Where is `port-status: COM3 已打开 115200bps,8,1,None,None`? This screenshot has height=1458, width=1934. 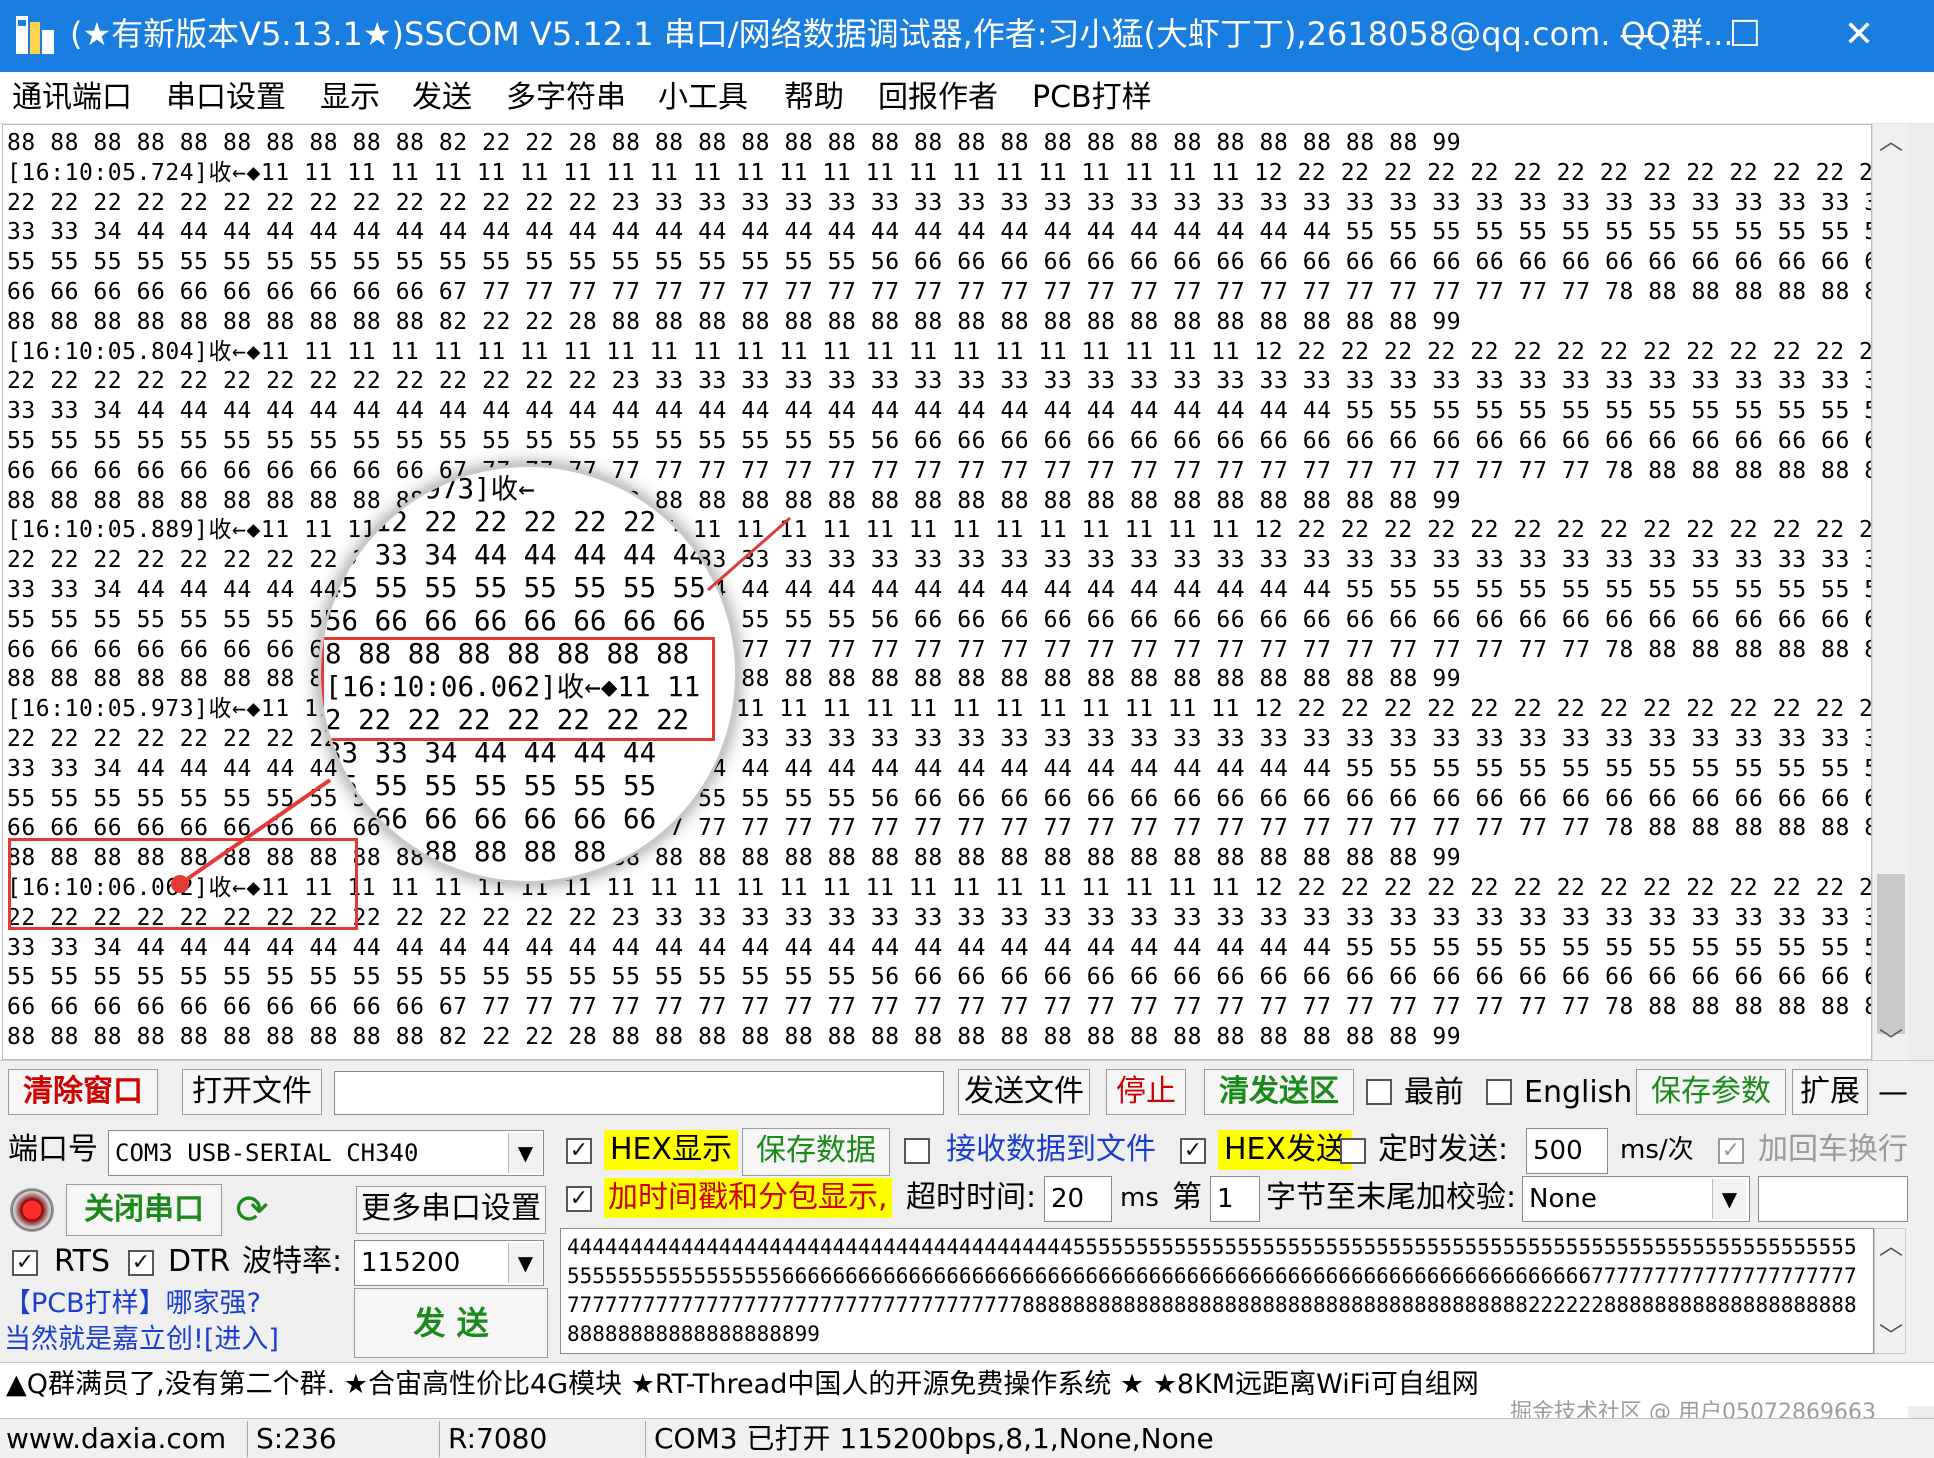
port-status: COM3 已打开 115200bps,8,1,None,None is located at coordinates (934, 1438).